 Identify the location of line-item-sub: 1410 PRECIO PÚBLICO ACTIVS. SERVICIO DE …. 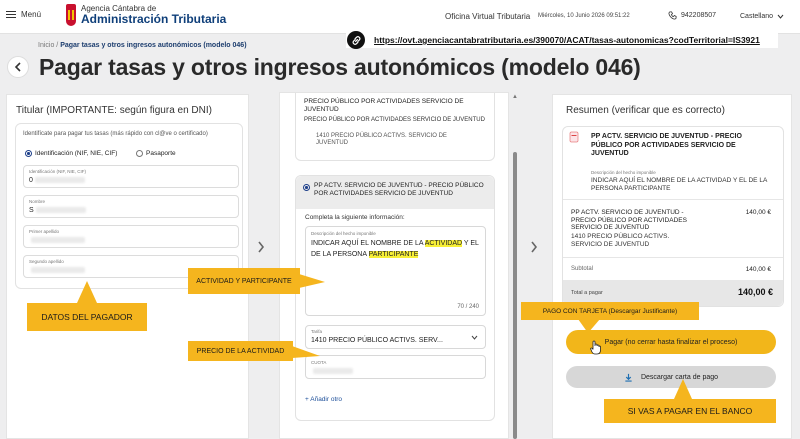
(620, 240).